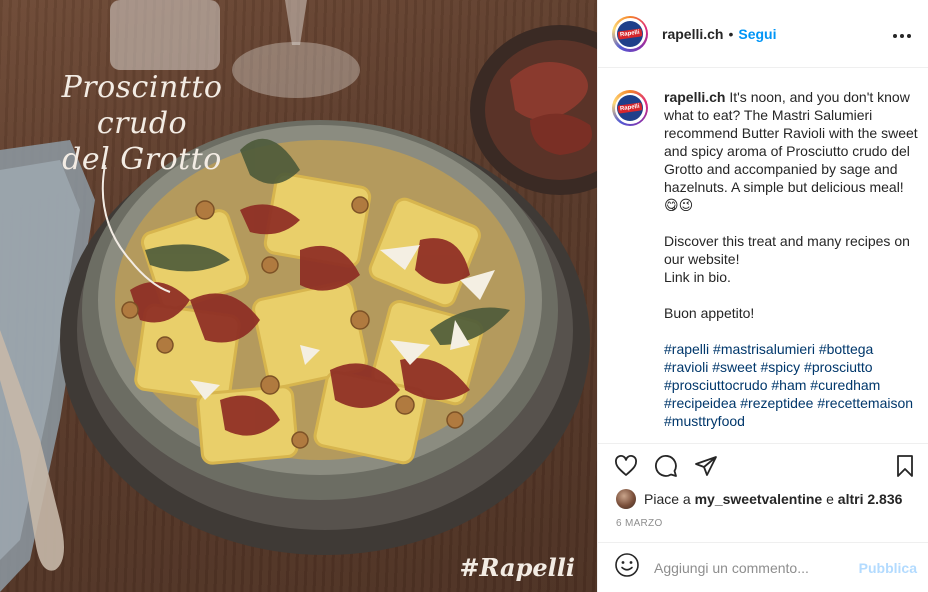 The width and height of the screenshot is (928, 592). What do you see at coordinates (709, 313) in the screenshot?
I see `caption-paragraph-3: Buon appetito!` at bounding box center [709, 313].